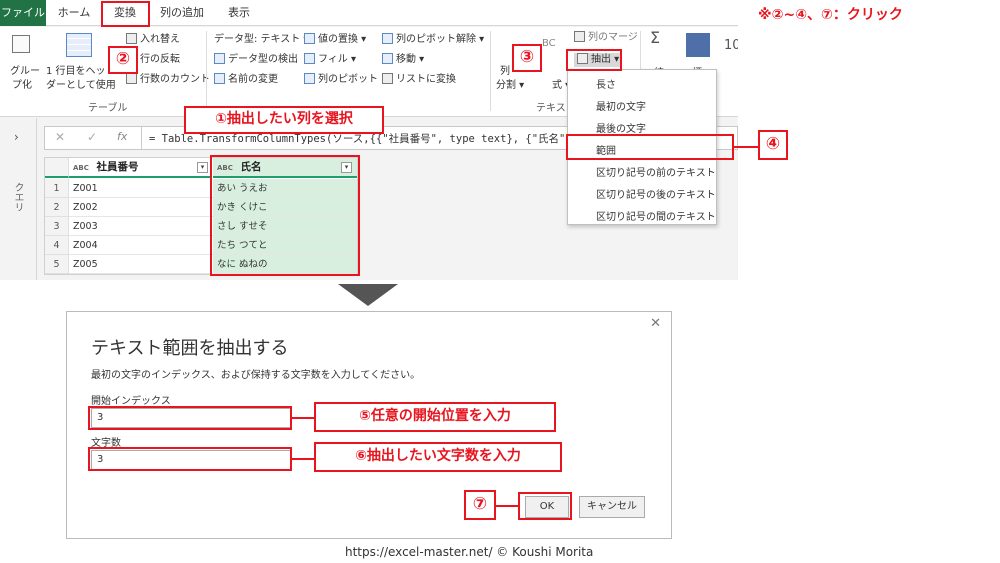 The height and width of the screenshot is (563, 1000). Describe the element at coordinates (480, 505) in the screenshot. I see `step-7-callout: ⑦` at that location.